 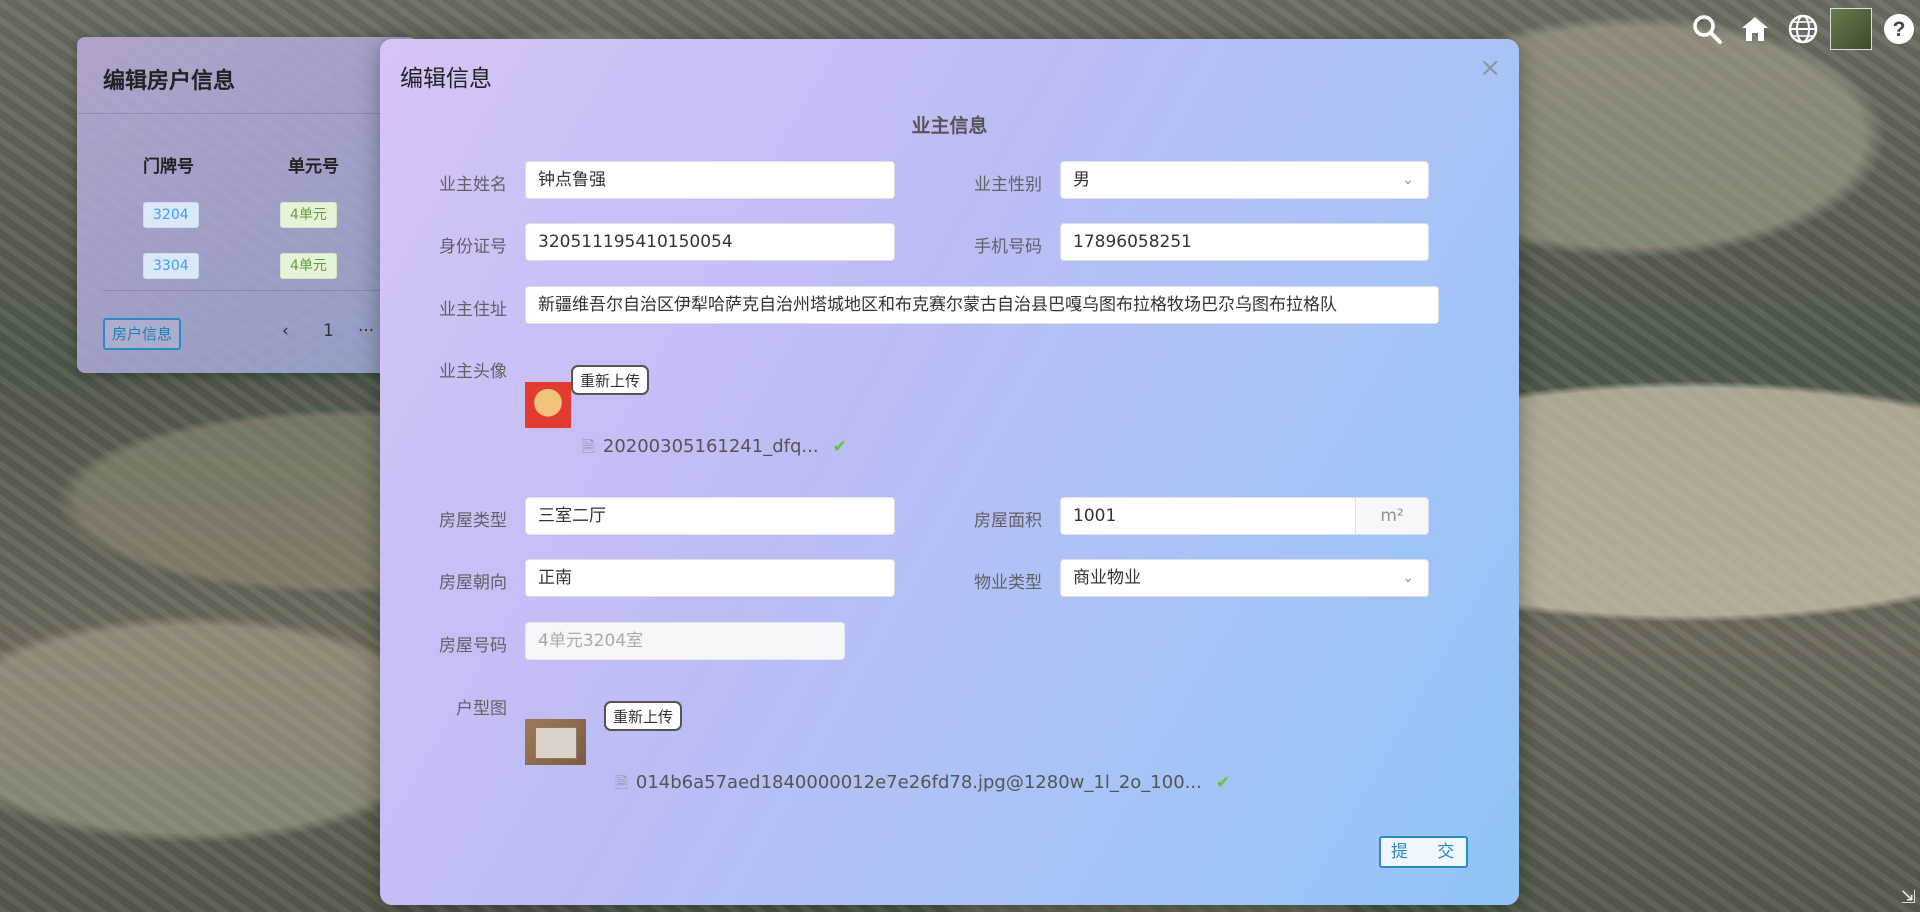 What do you see at coordinates (548, 405) in the screenshot?
I see `avatar-thumbnail` at bounding box center [548, 405].